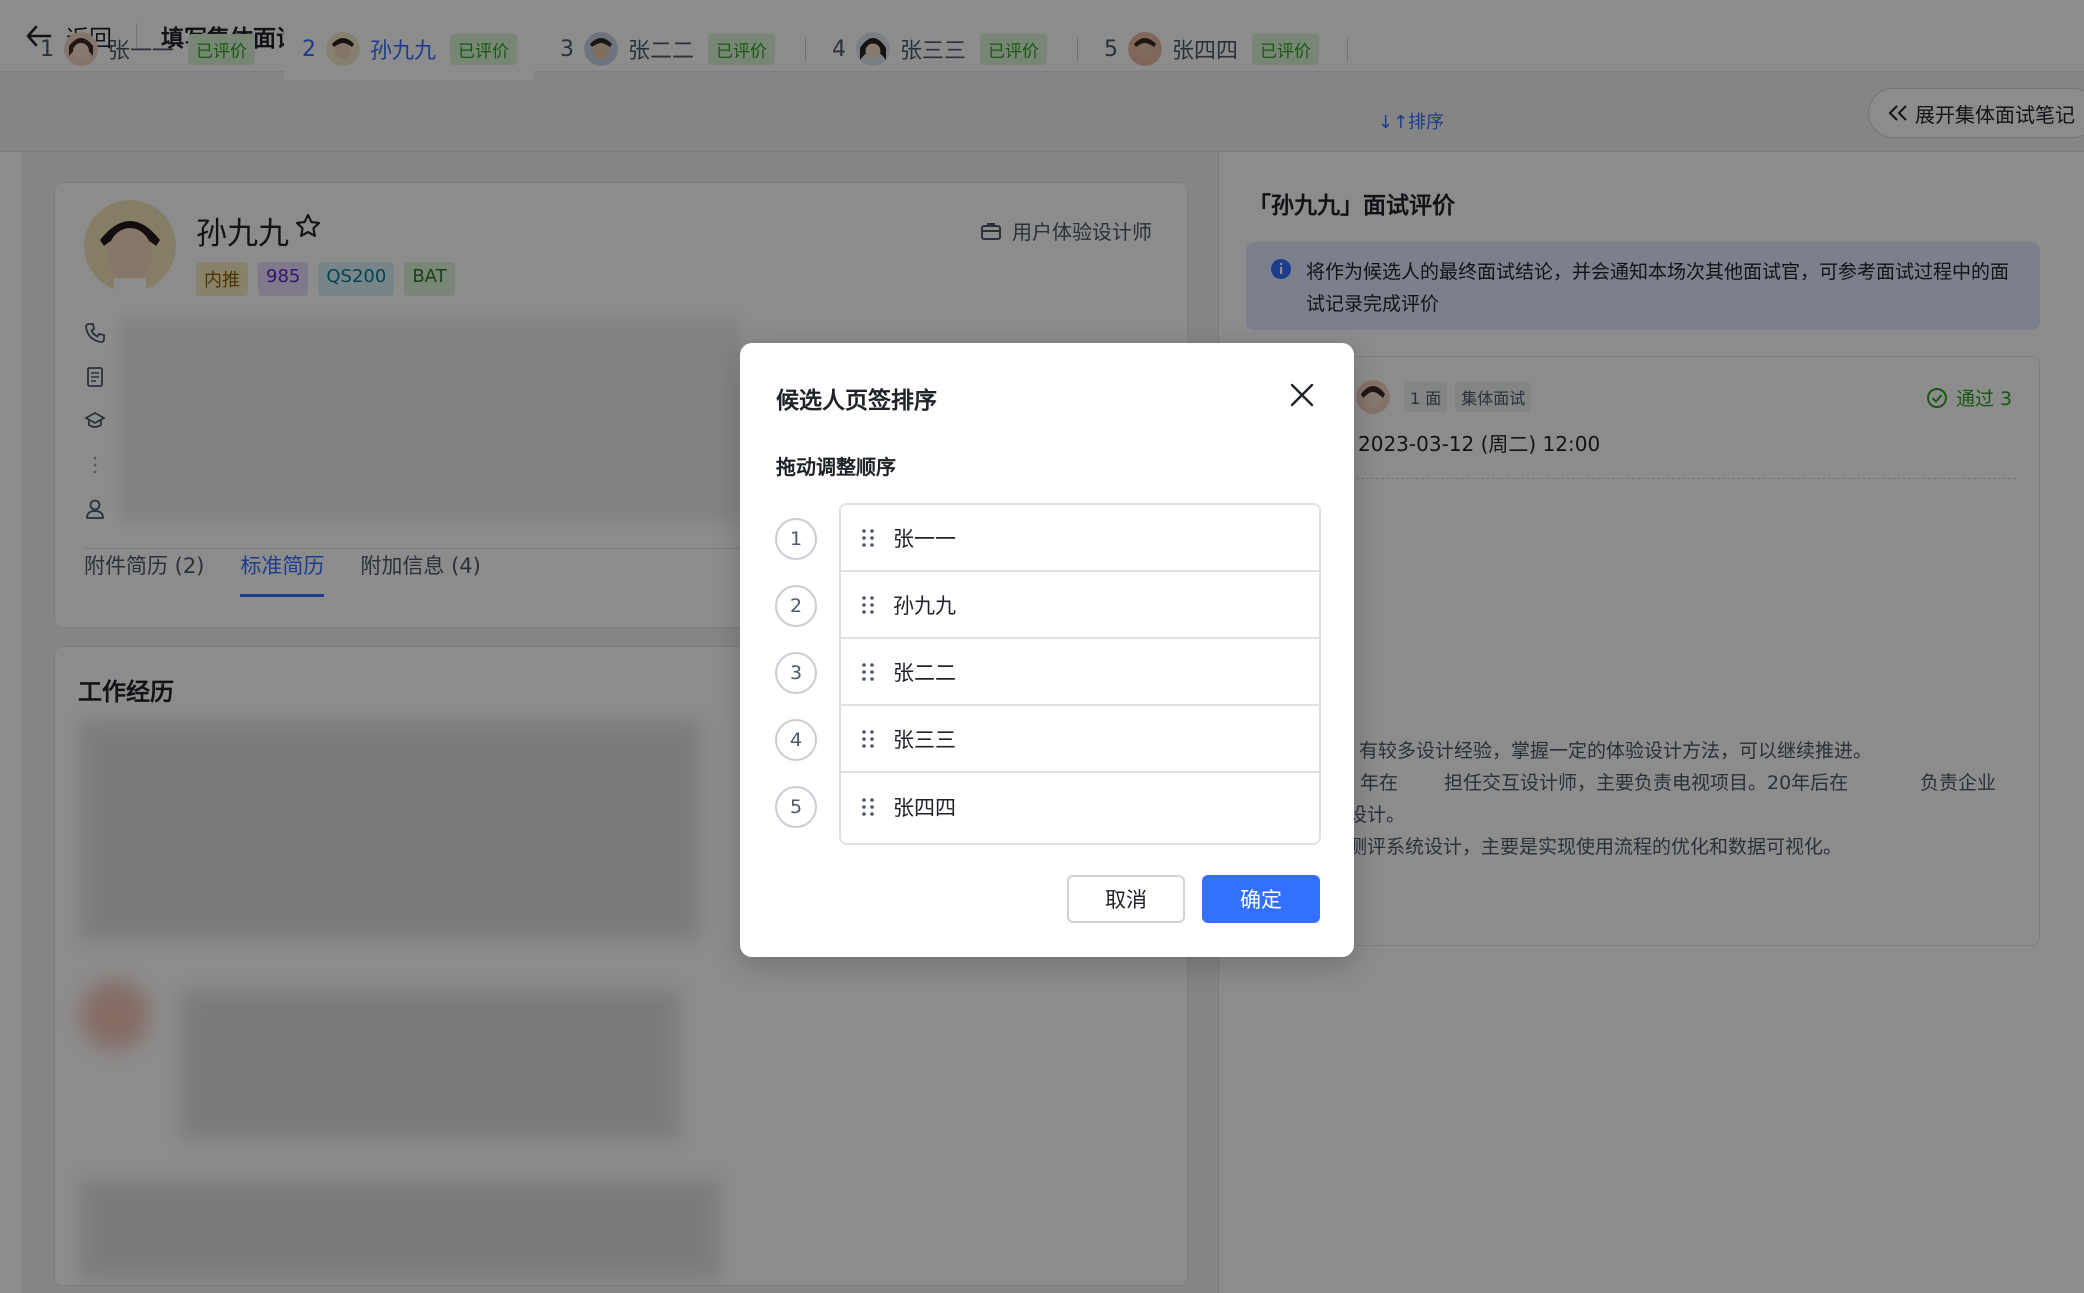 The width and height of the screenshot is (2084, 1293). What do you see at coordinates (924, 807) in the screenshot?
I see `item-name: 张四四` at bounding box center [924, 807].